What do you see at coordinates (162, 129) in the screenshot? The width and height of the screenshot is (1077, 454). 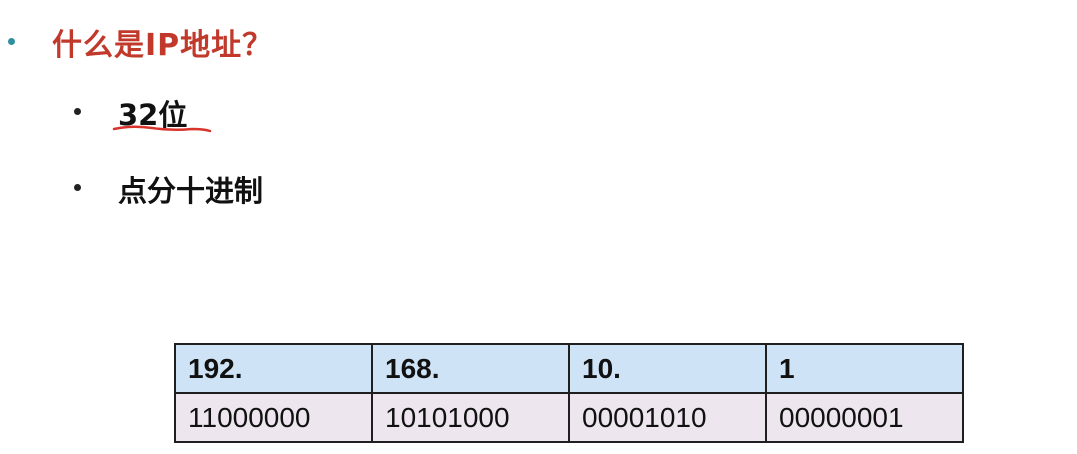 I see `handwritten-underline` at bounding box center [162, 129].